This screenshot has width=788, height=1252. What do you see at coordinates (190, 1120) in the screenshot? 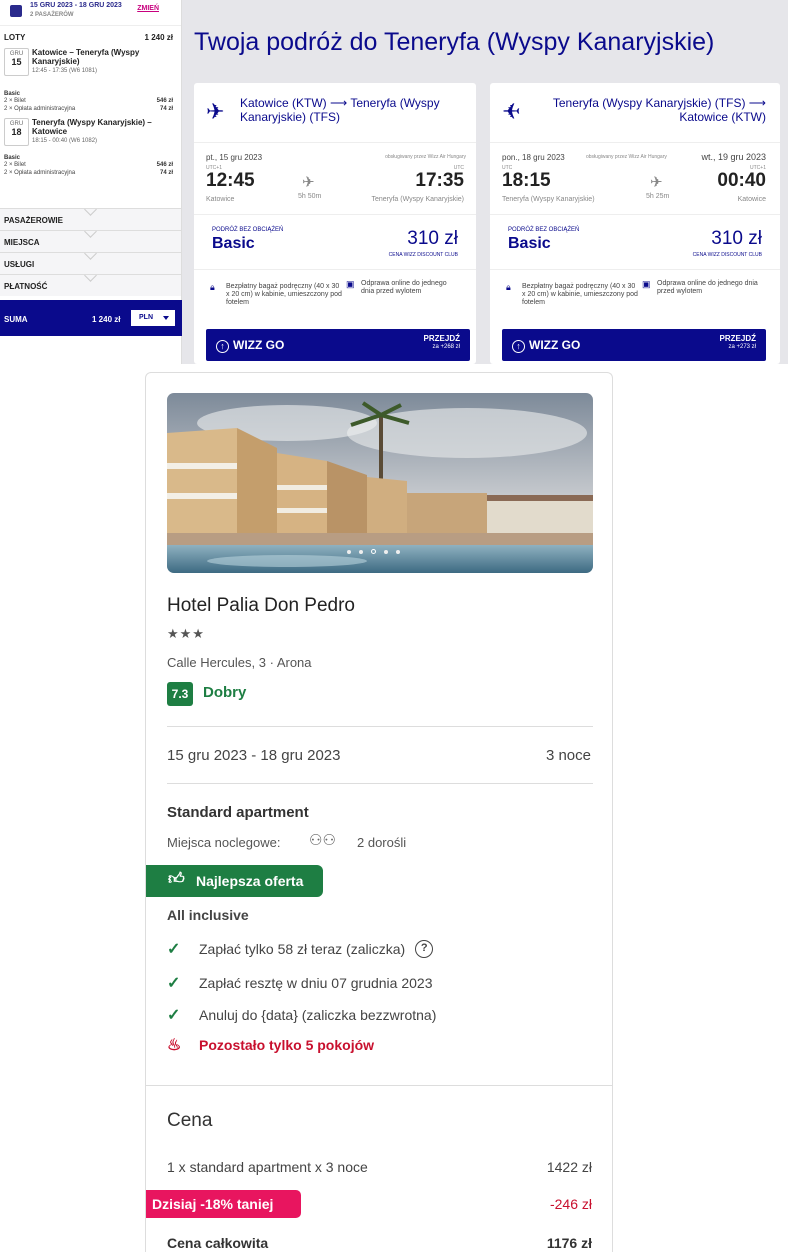
I see `price-title: Cena` at bounding box center [190, 1120].